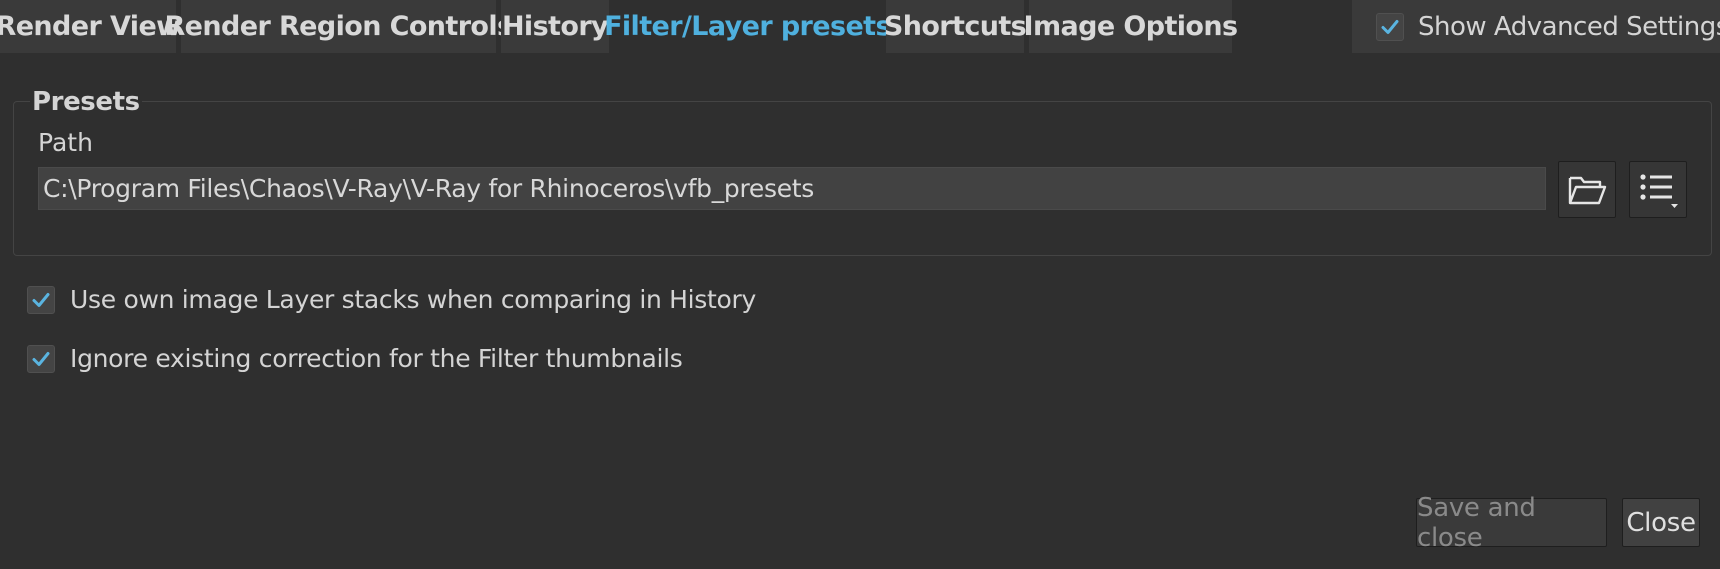 This screenshot has height=569, width=1720. Describe the element at coordinates (86, 102) in the screenshot. I see `presets-group-title: Presets` at that location.